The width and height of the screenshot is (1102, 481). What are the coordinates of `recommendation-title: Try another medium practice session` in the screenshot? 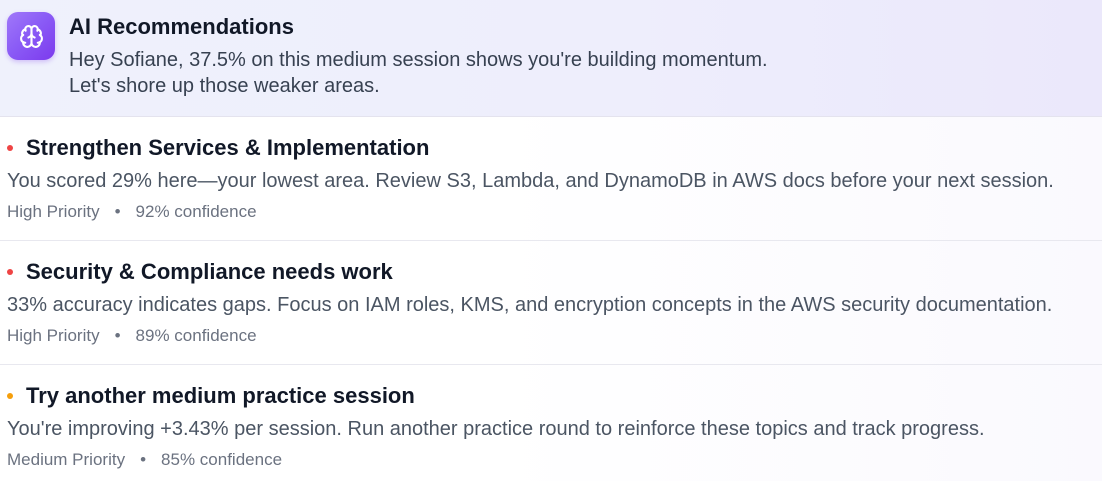 It's located at (220, 395).